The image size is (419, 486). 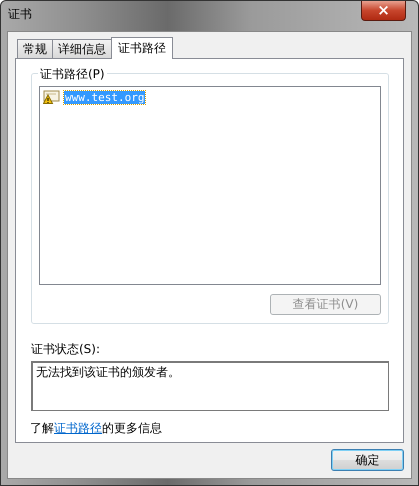 What do you see at coordinates (51, 97) in the screenshot?
I see `certificate-warning-icon` at bounding box center [51, 97].